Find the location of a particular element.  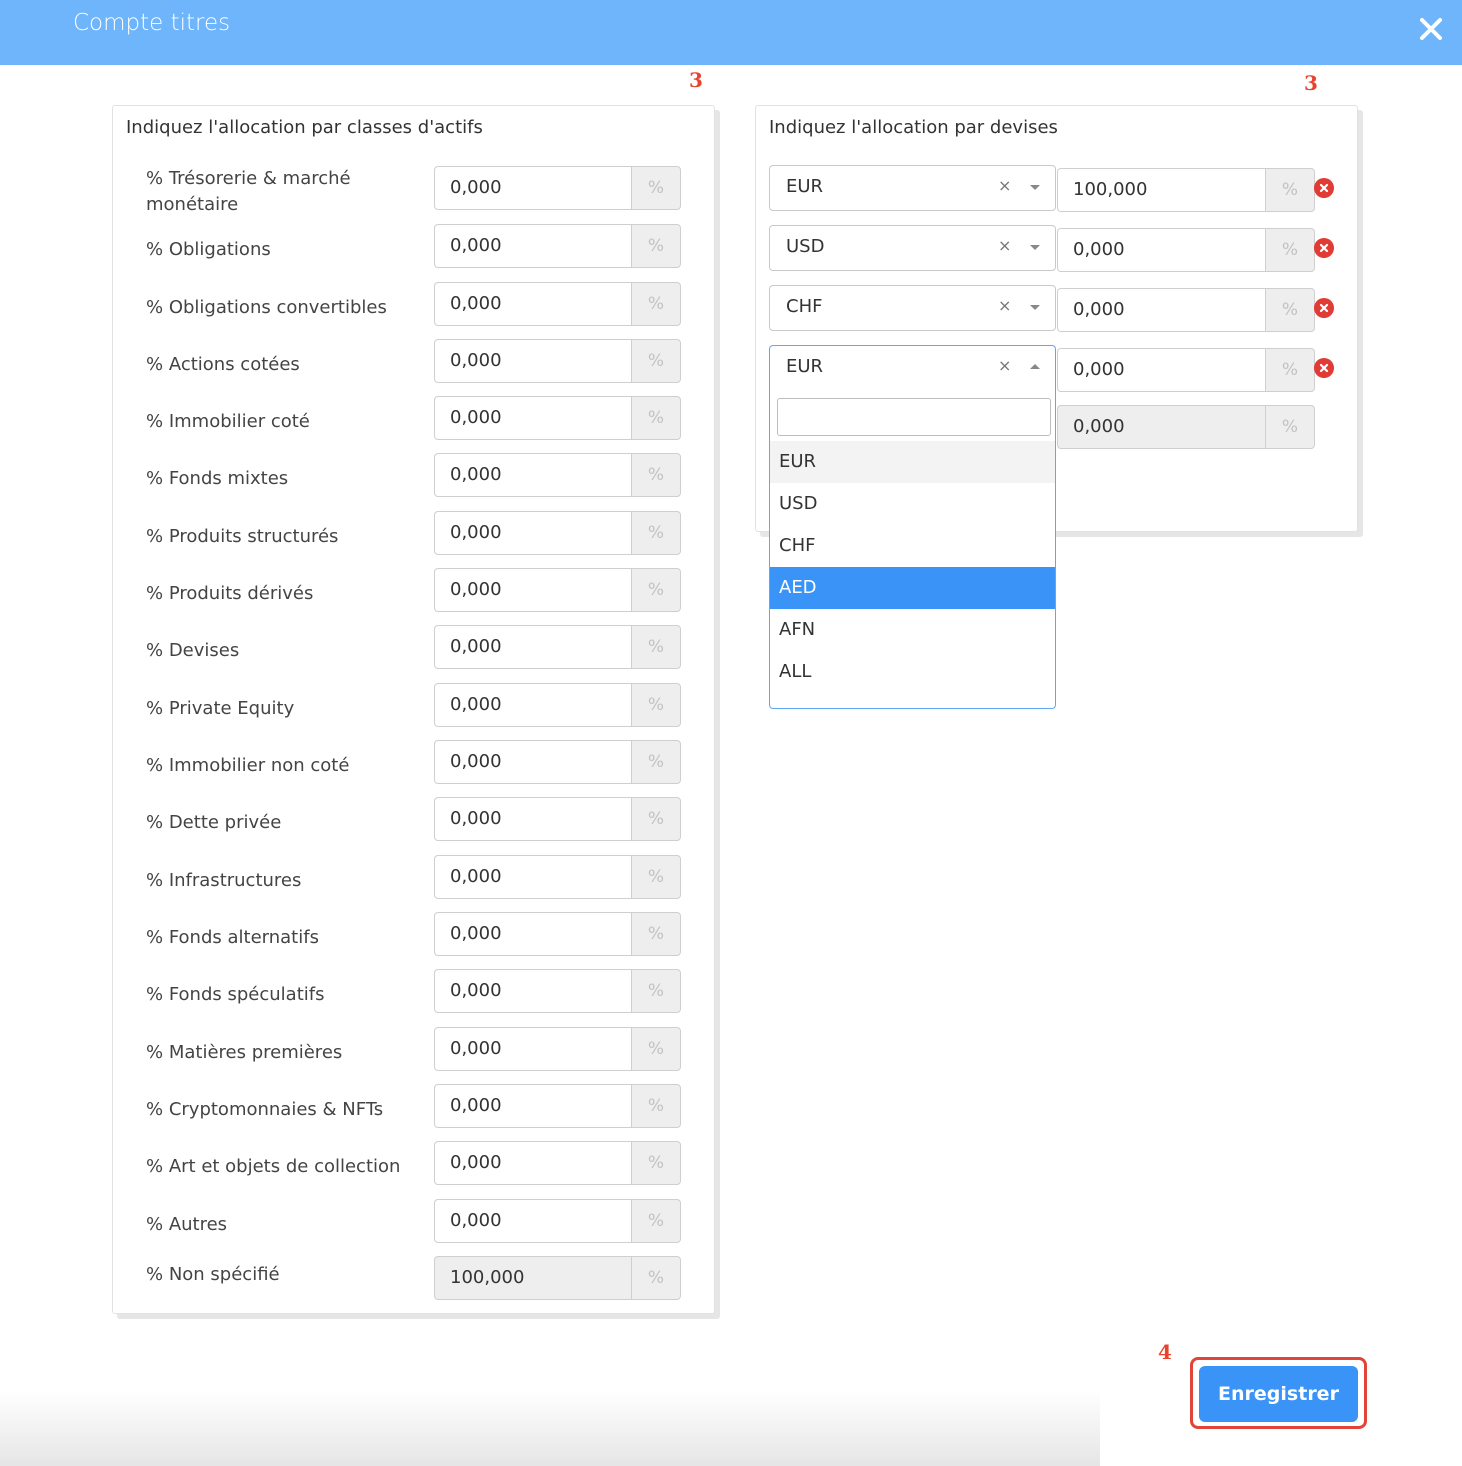

currency-search-input is located at coordinates (914, 417).